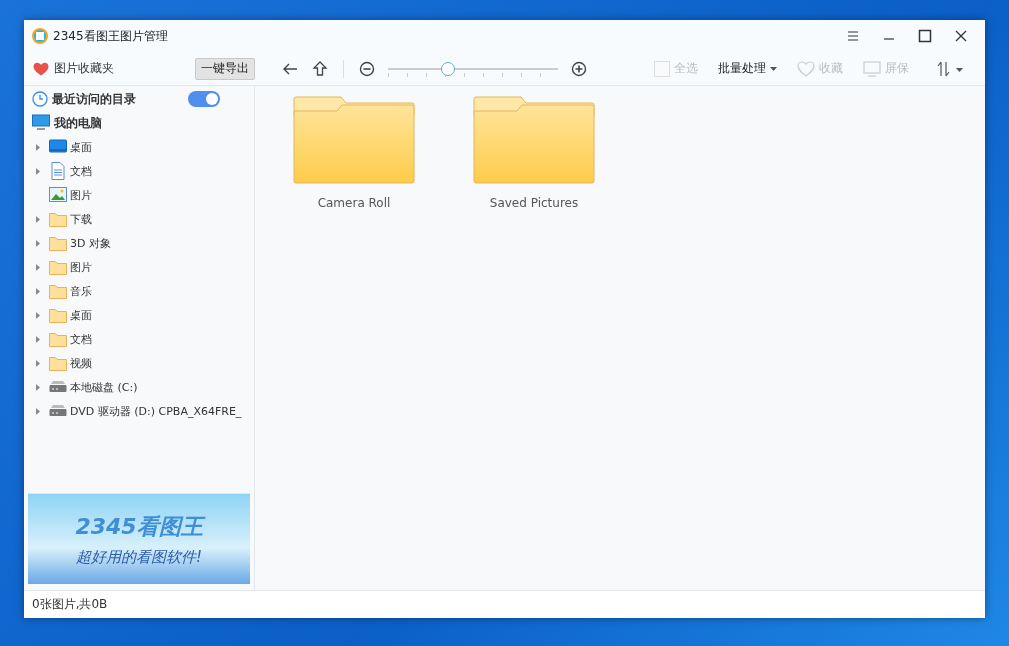 Image resolution: width=1009 pixels, height=646 pixels. Describe the element at coordinates (78, 123) in the screenshot. I see `tree-item-label: 我的电脑` at that location.